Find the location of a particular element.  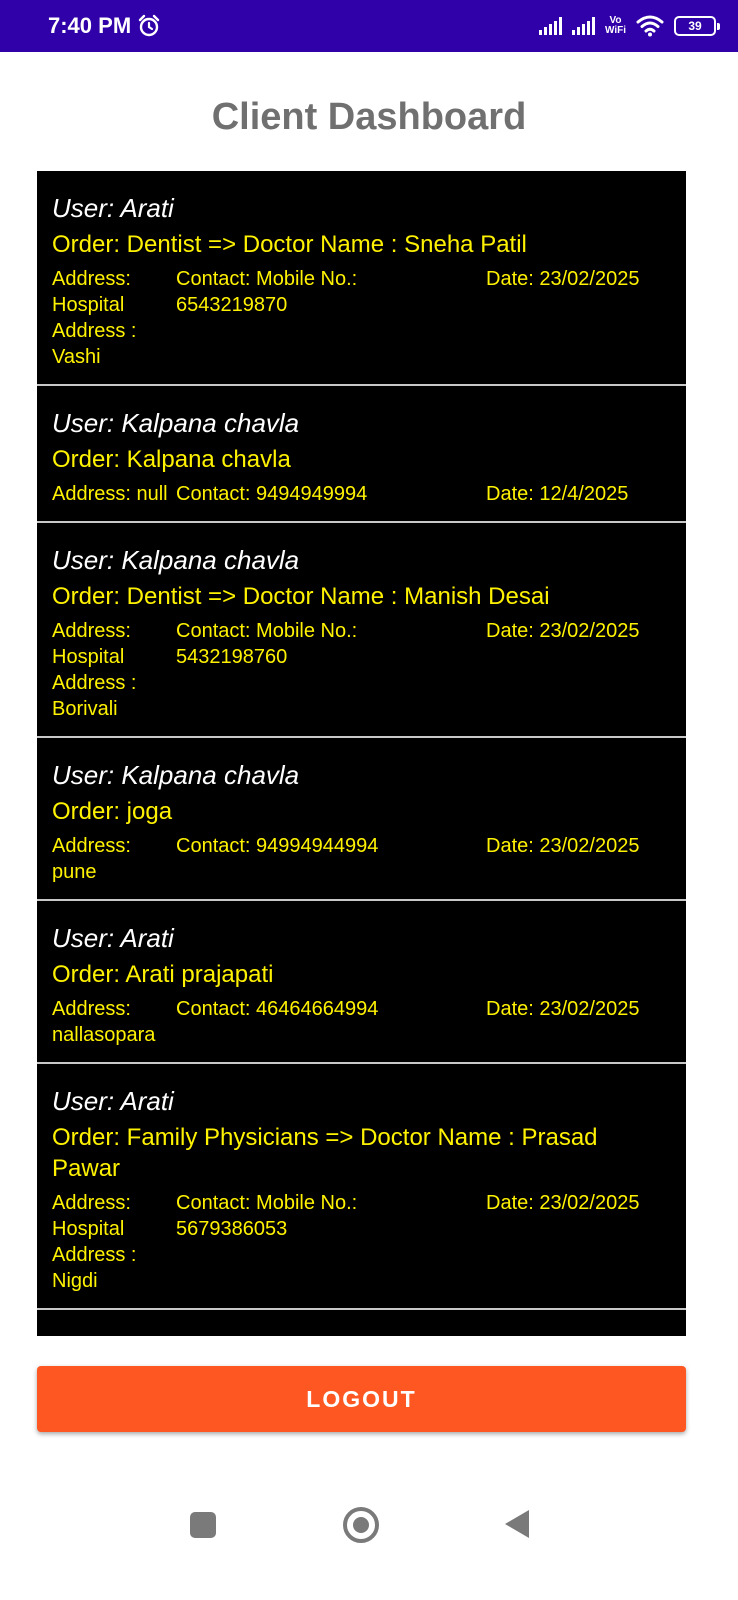

wifi-icon is located at coordinates (650, 26).